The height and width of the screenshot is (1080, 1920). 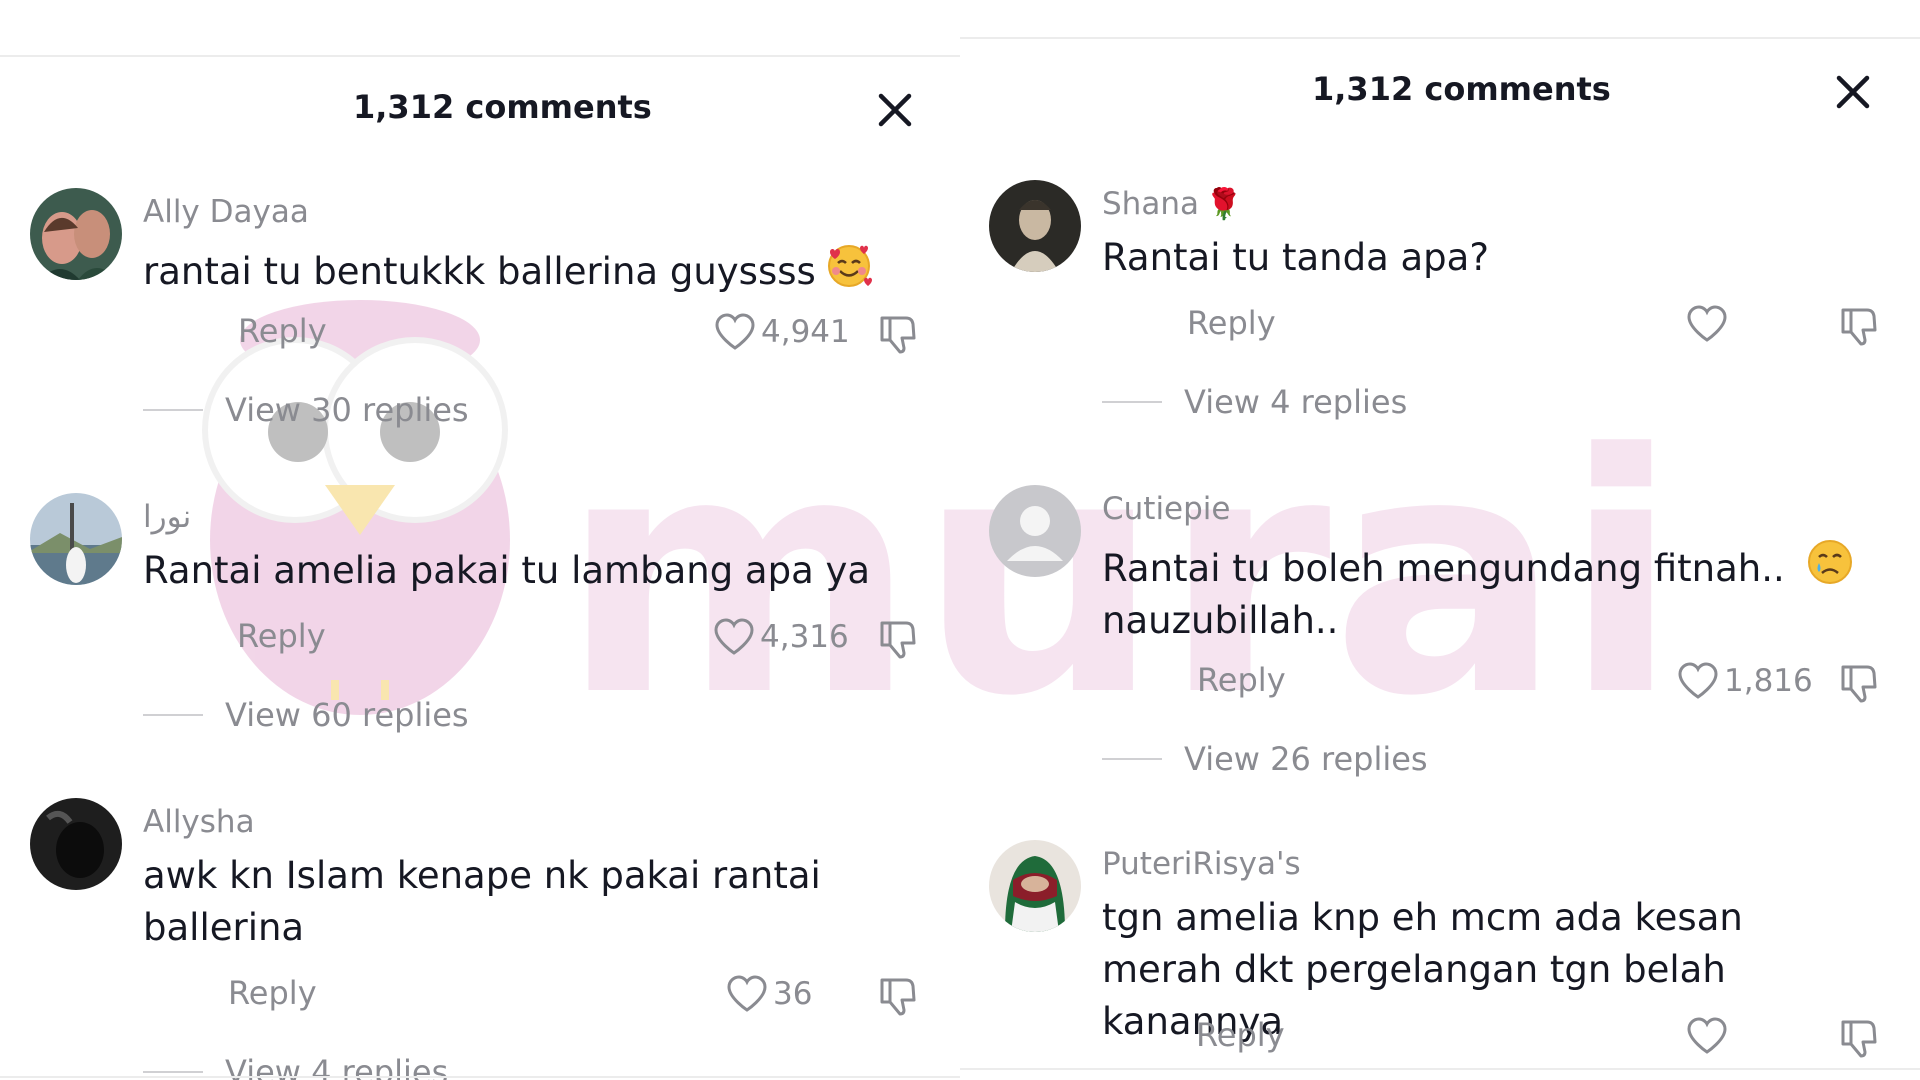 I want to click on view-replies-button: View 26 replies, so click(x=1265, y=759).